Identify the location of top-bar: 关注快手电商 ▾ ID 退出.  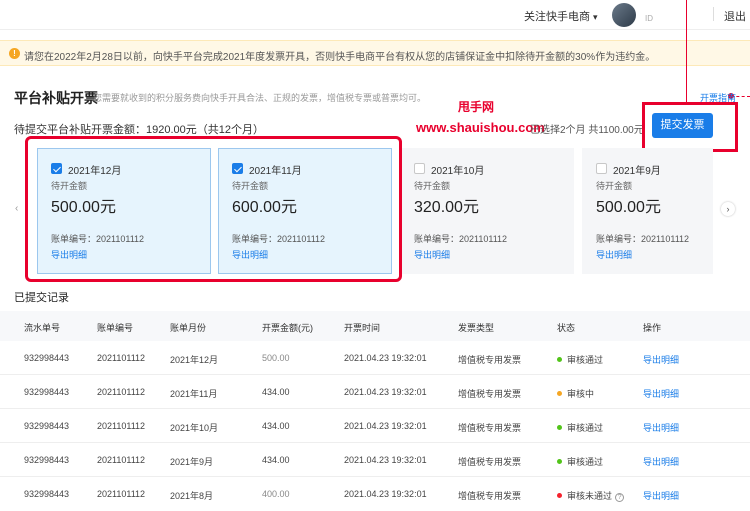
(375, 15).